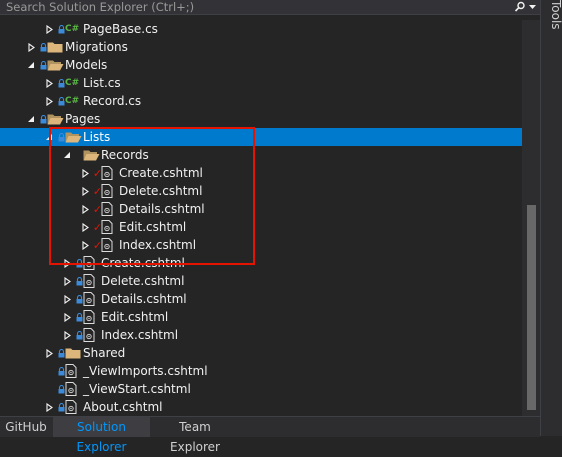 Image resolution: width=562 pixels, height=457 pixels. Describe the element at coordinates (531, 307) in the screenshot. I see `scrollbar-thumb` at that location.